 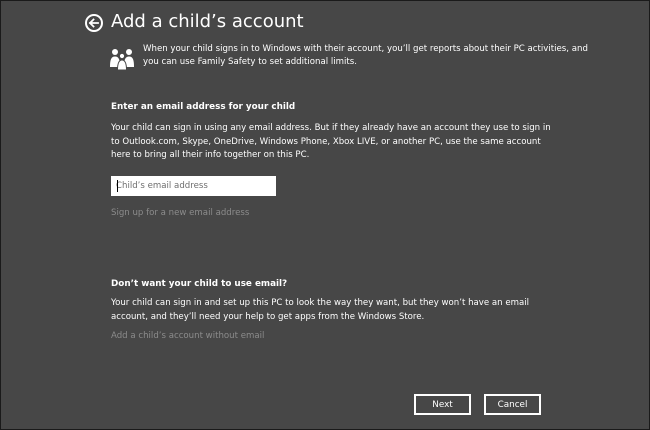 What do you see at coordinates (122, 60) in the screenshot?
I see `family-icon` at bounding box center [122, 60].